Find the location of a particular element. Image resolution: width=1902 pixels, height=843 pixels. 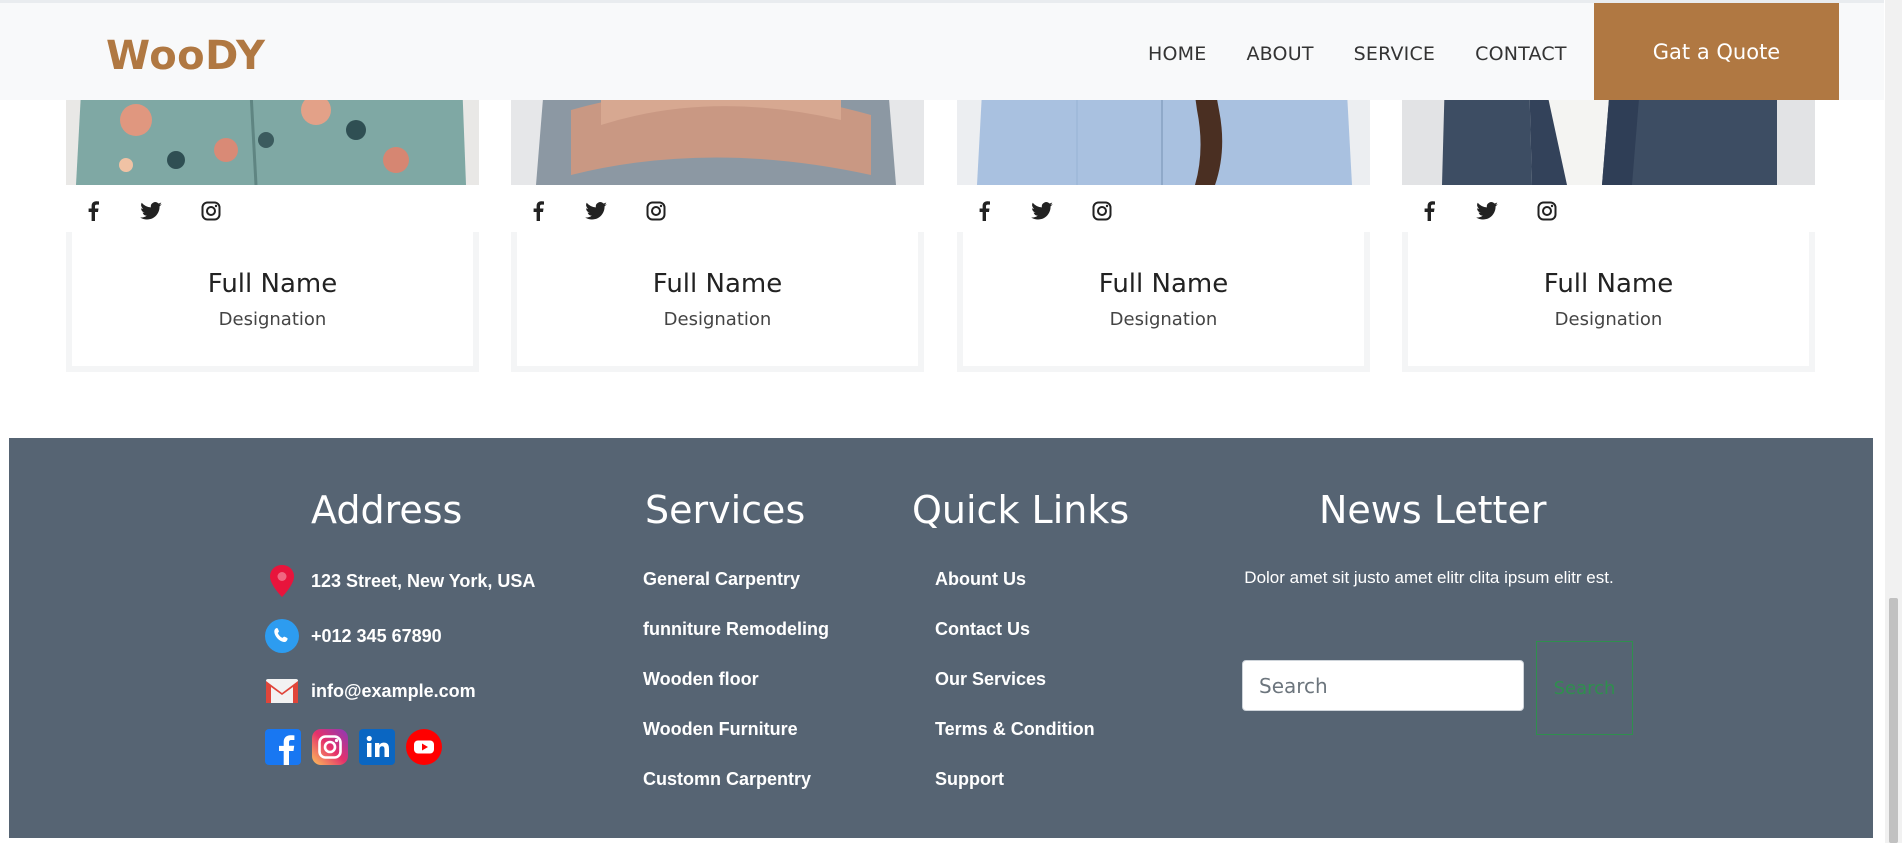

address-phone: +012 345 67890 is located at coordinates (376, 635).